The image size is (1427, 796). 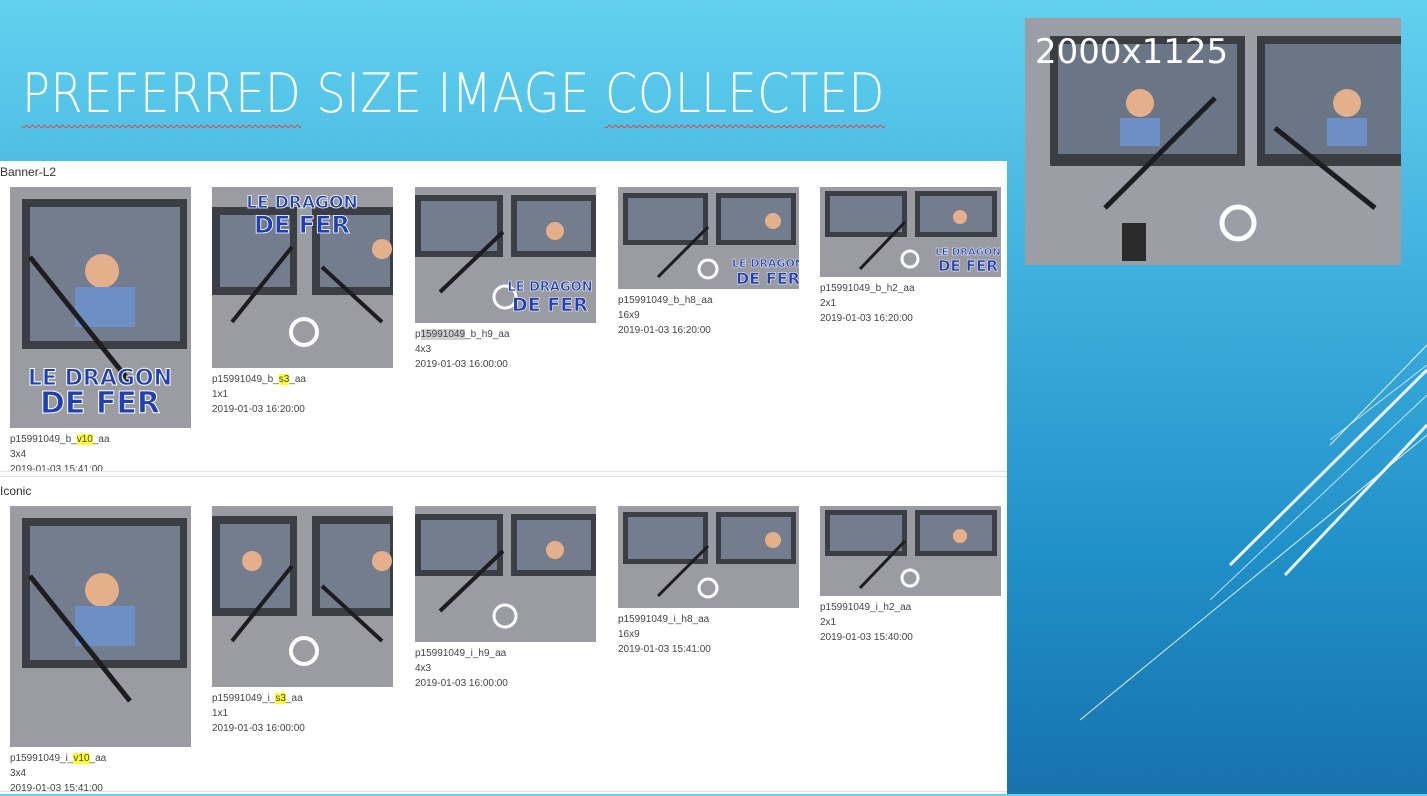 I want to click on slide-title: PREFERRED SIZE IMAGE COLLECTED, so click(x=453, y=93).